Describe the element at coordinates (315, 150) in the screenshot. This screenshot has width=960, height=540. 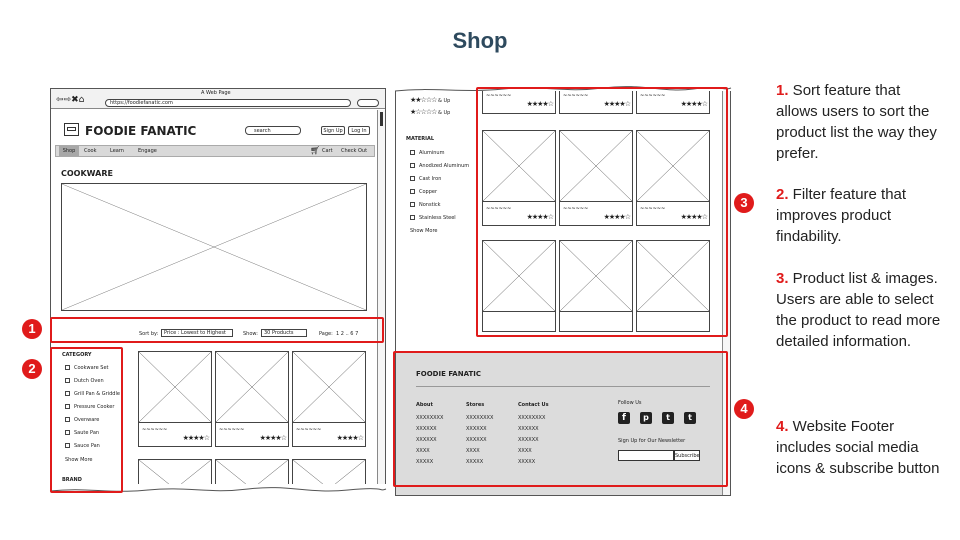
I see `cart-icon: 🛒︎` at that location.